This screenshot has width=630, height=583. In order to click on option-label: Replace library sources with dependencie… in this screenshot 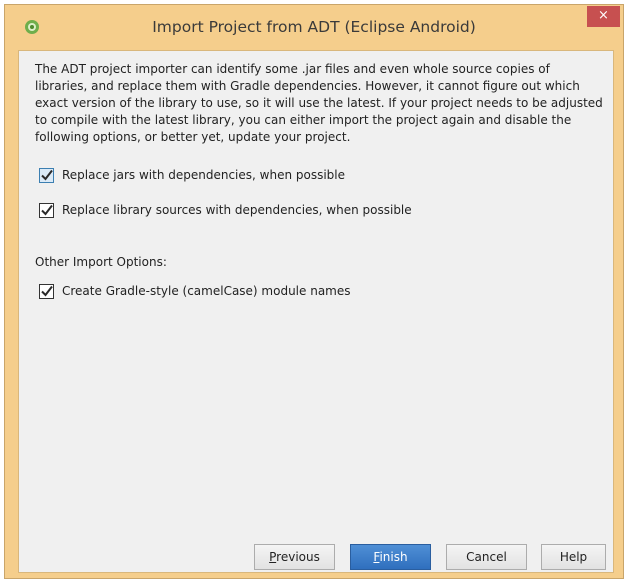, I will do `click(237, 210)`.